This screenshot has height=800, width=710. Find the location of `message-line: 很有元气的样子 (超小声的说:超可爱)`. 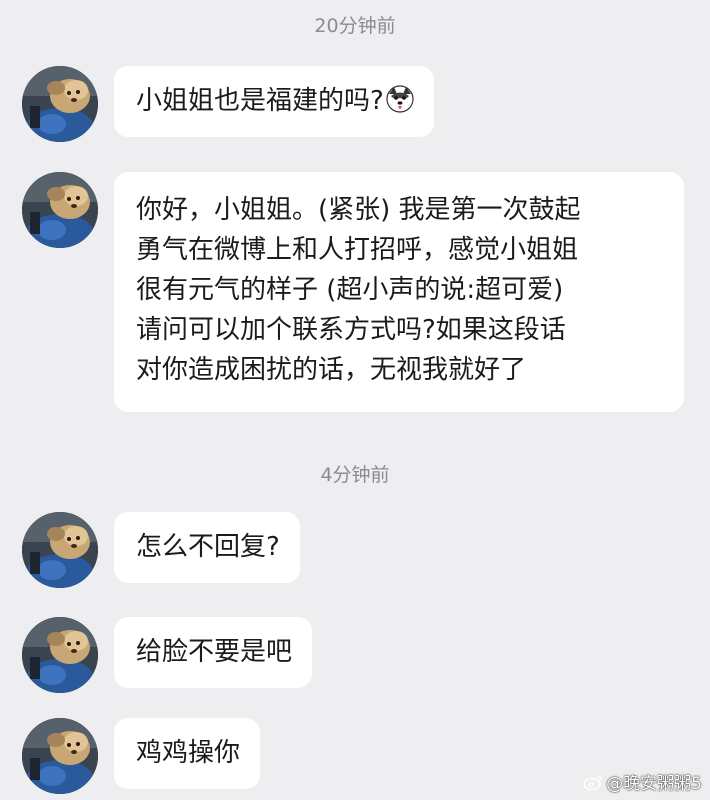

message-line: 很有元气的样子 (超小声的说:超可爱) is located at coordinates (350, 290).